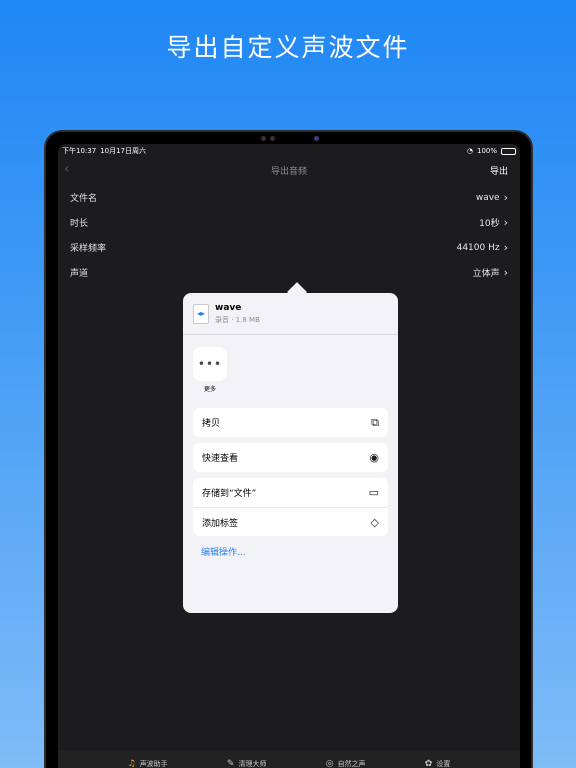 The height and width of the screenshot is (768, 576). I want to click on action-group-copy: 拷贝 ⧉, so click(290, 422).